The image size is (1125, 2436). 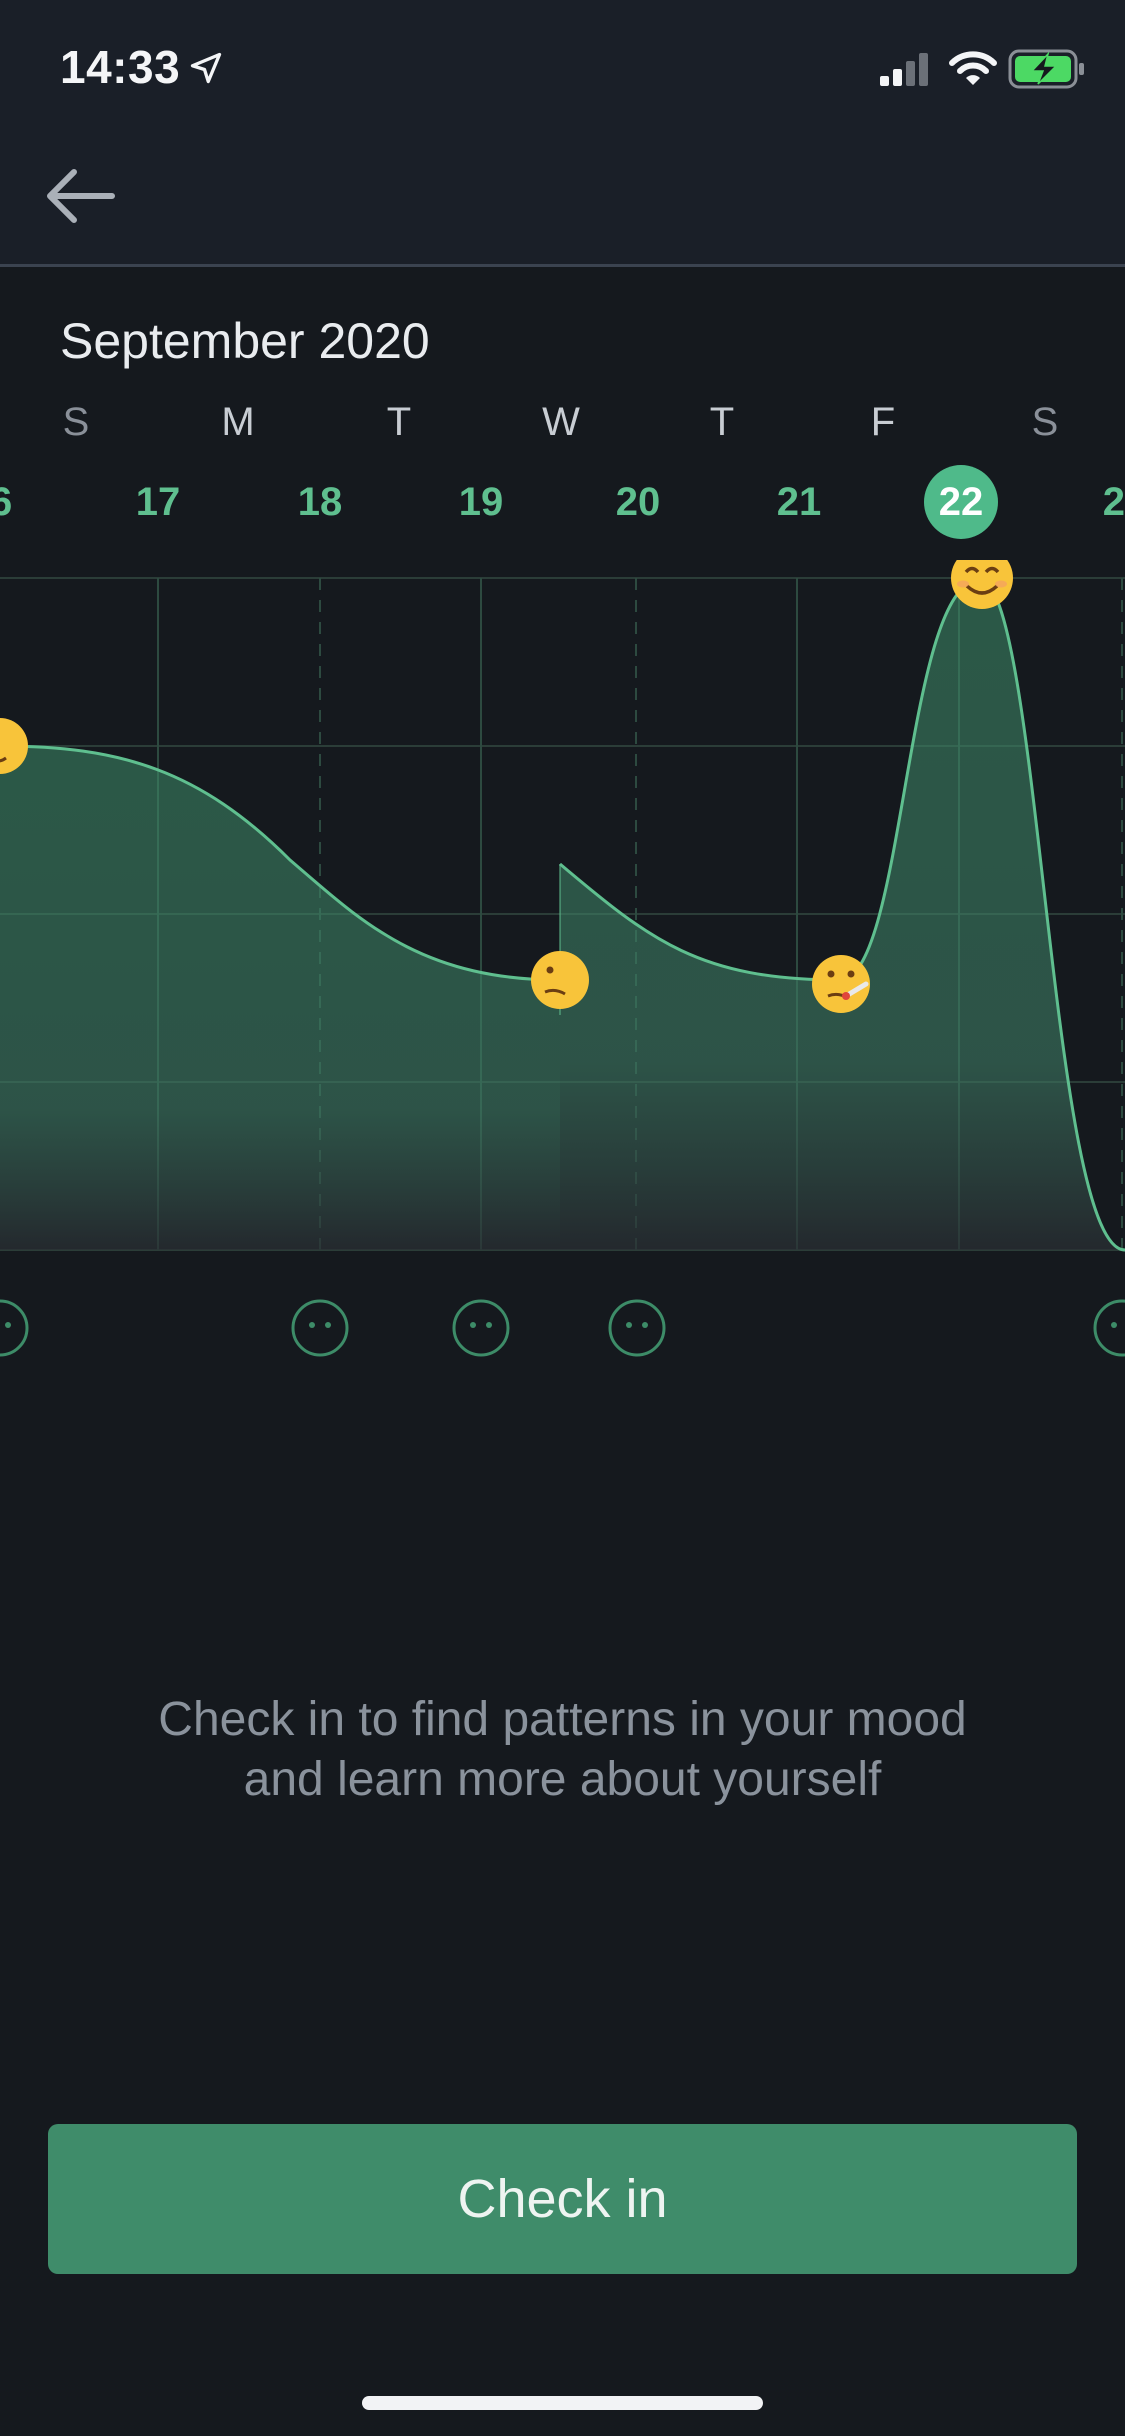 What do you see at coordinates (1100, 502) in the screenshot?
I see `day-23: 23` at bounding box center [1100, 502].